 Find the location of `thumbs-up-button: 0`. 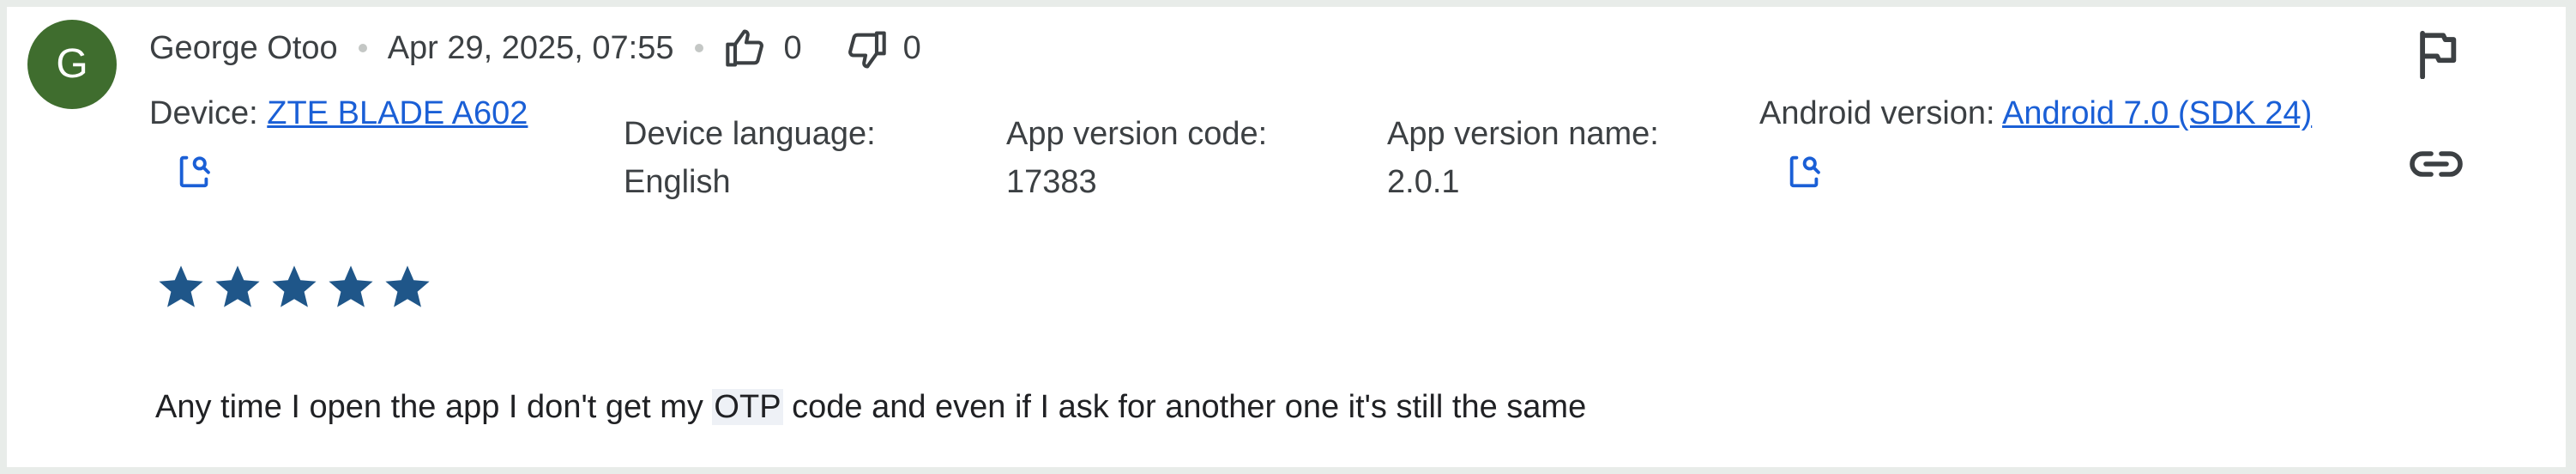

thumbs-up-button: 0 is located at coordinates (763, 48).